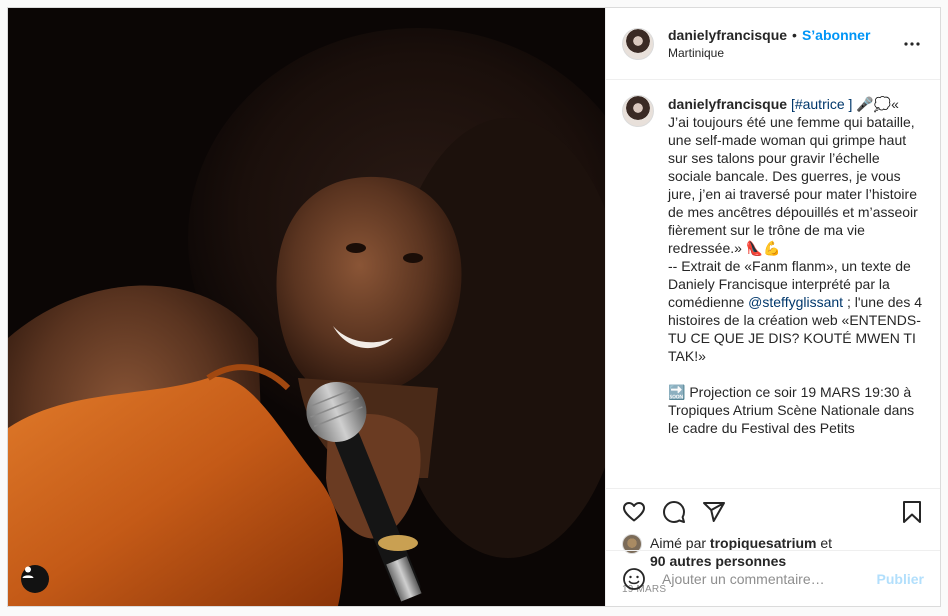 Image resolution: width=948 pixels, height=616 pixels. I want to click on user-icon, so click(28, 572).